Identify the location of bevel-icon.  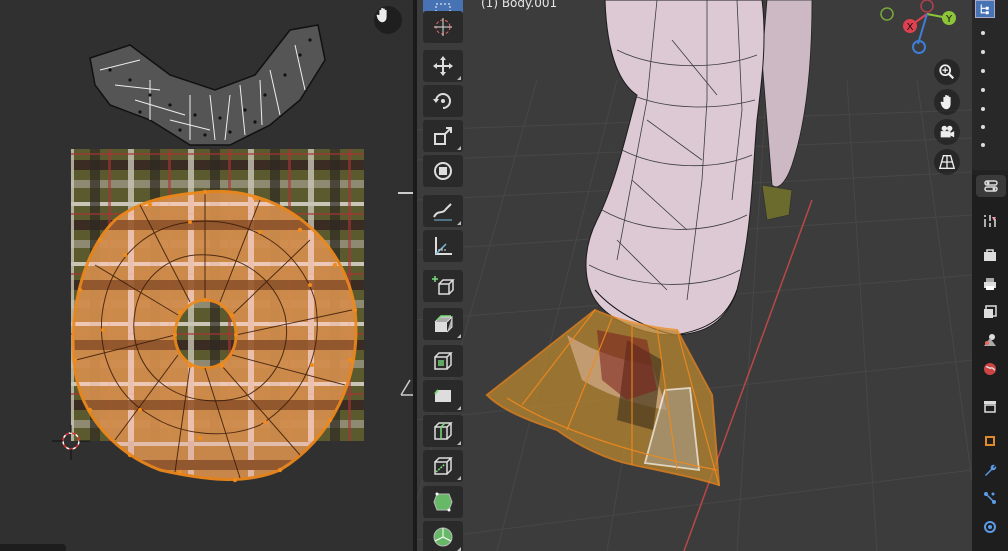
(442, 395).